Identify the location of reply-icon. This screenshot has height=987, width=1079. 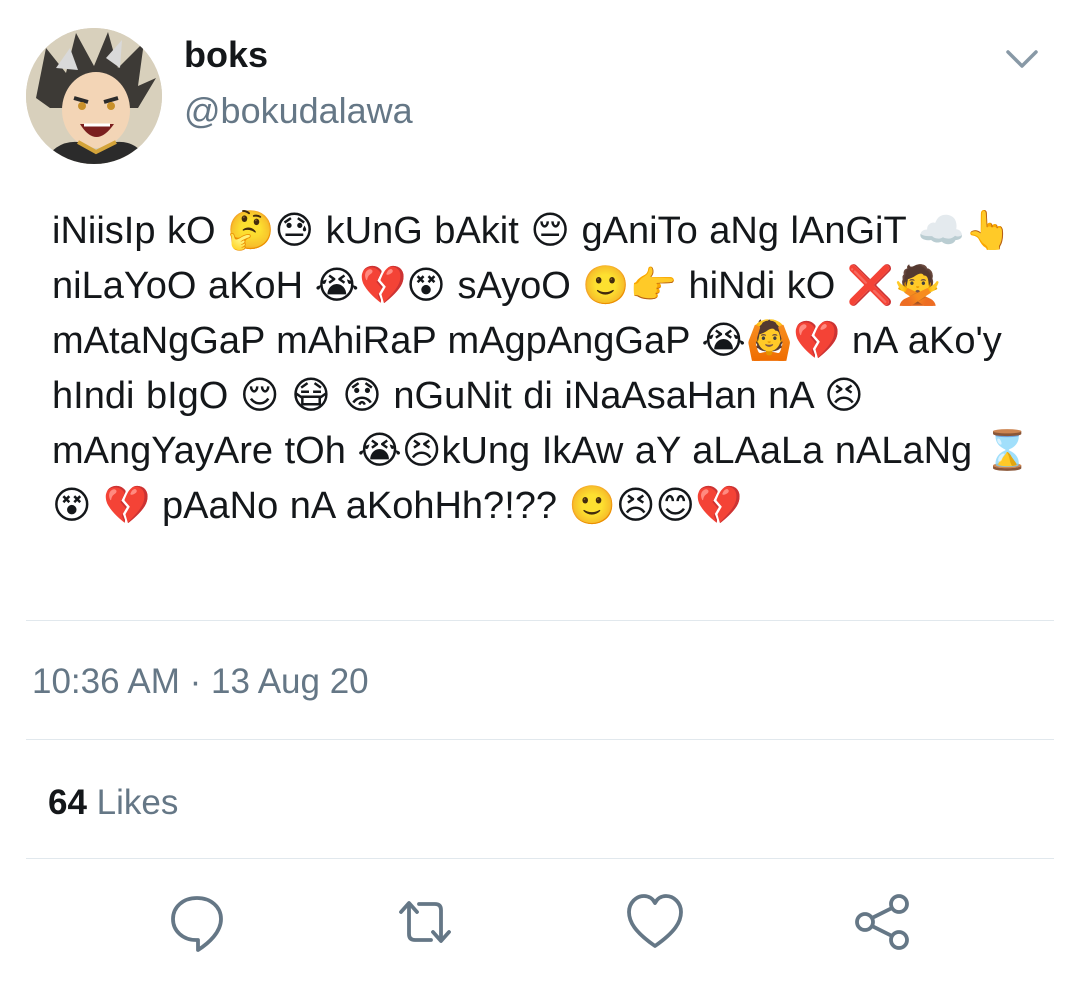
(197, 922).